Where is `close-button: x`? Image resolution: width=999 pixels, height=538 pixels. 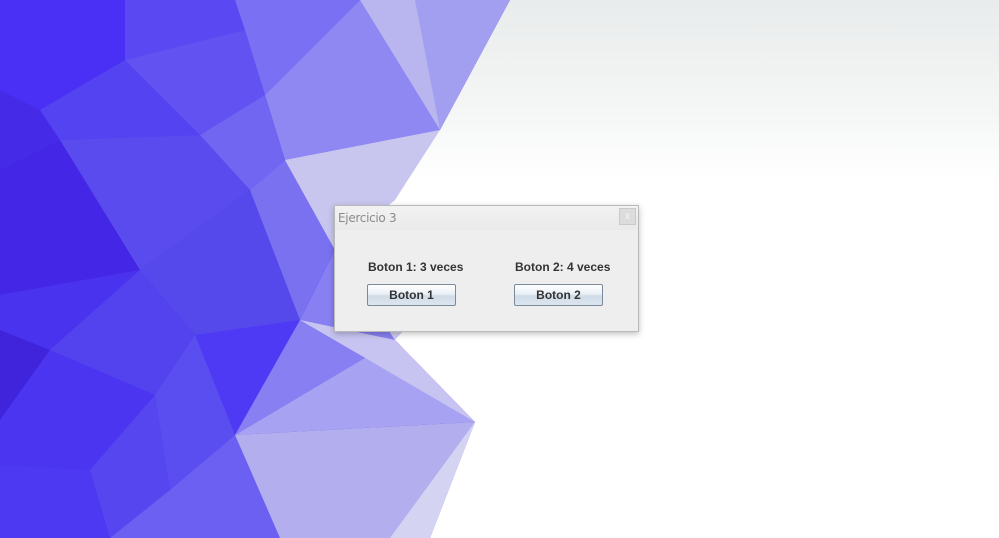
close-button: x is located at coordinates (627, 216).